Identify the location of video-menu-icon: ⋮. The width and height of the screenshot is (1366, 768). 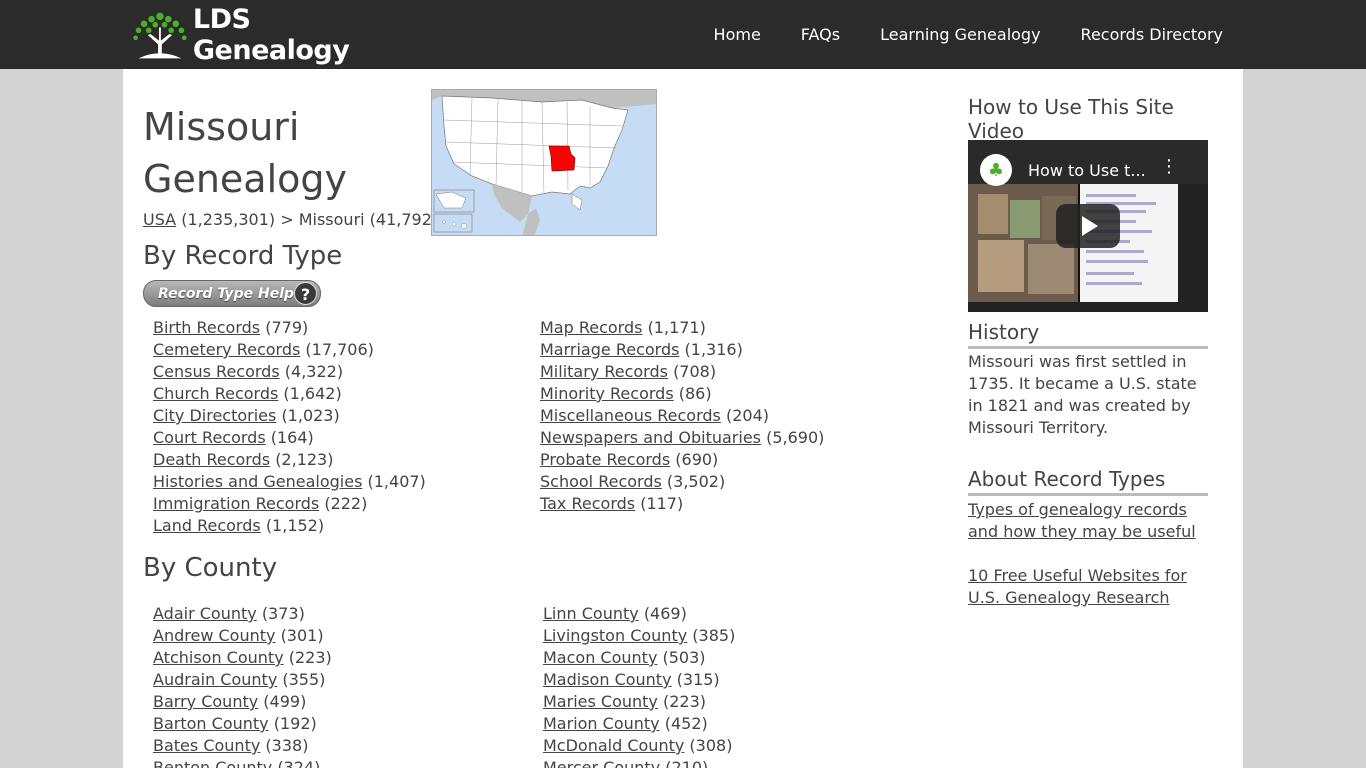
(1169, 167).